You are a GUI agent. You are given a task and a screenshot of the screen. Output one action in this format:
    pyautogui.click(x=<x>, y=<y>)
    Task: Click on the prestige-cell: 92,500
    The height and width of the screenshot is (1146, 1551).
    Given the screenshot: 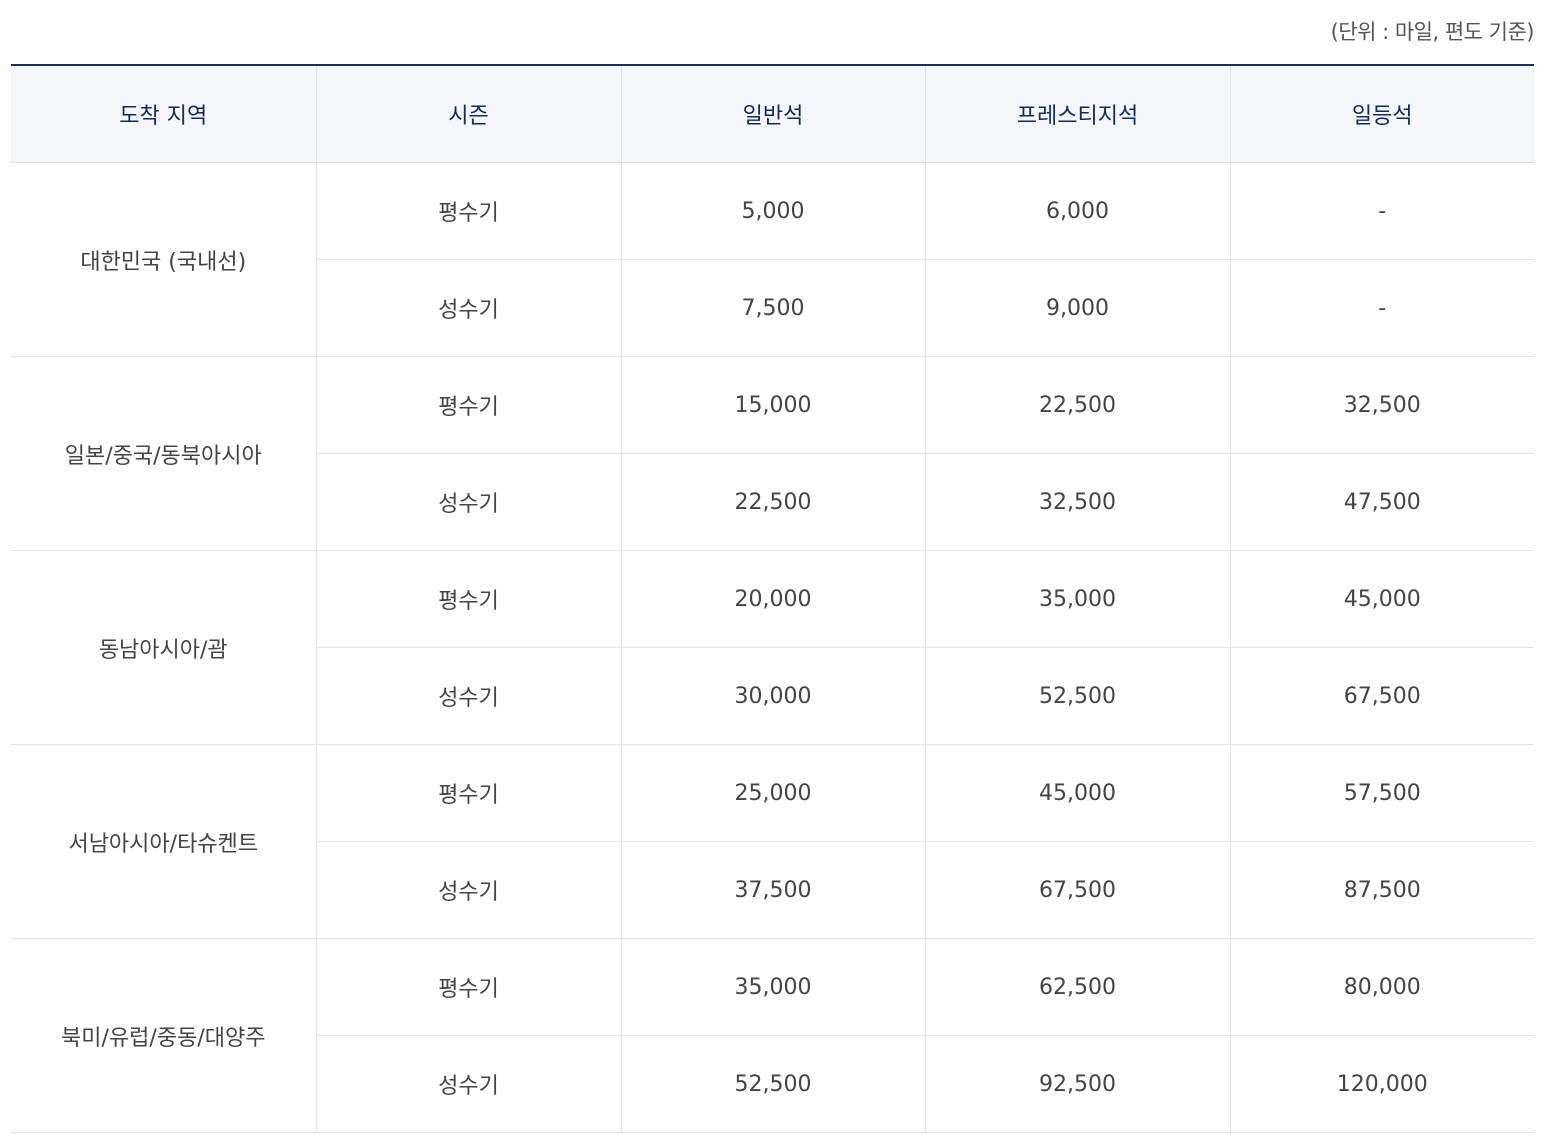 What is the action you would take?
    pyautogui.click(x=1077, y=1084)
    